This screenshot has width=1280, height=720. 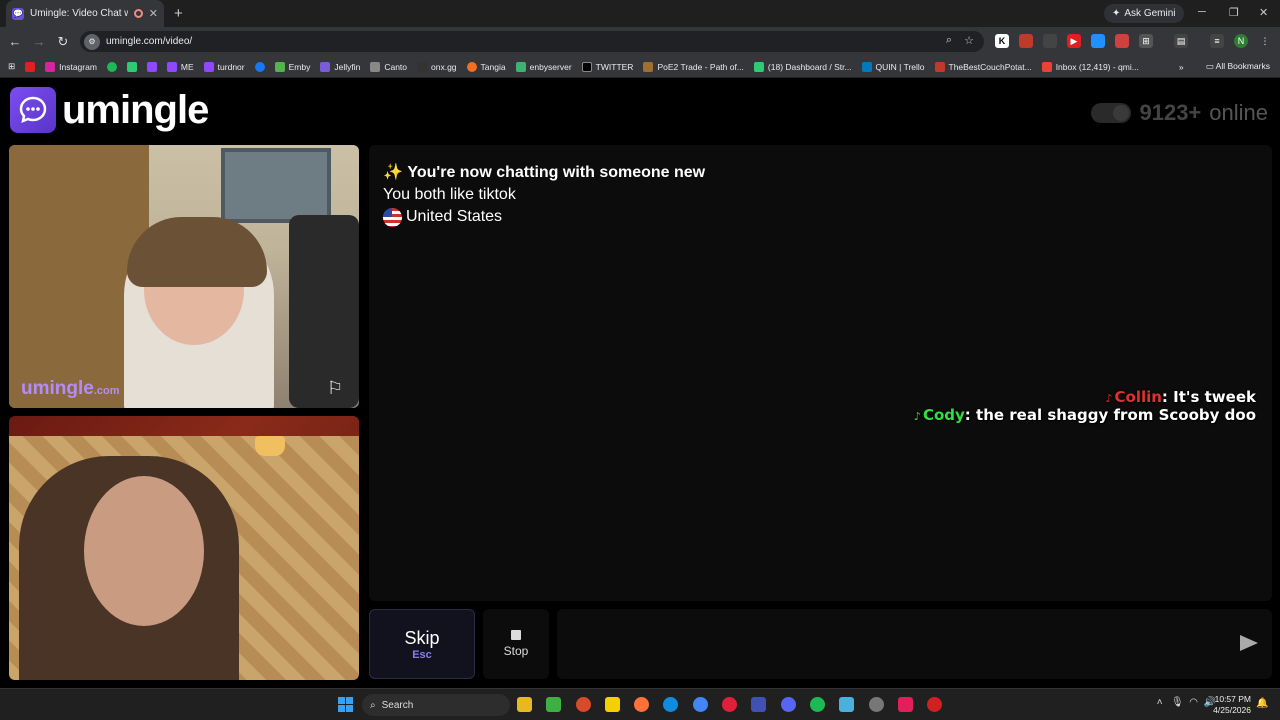 I want to click on address-bar: ⚙ umingle.com/video/ ⌕ ☆, so click(x=532, y=41).